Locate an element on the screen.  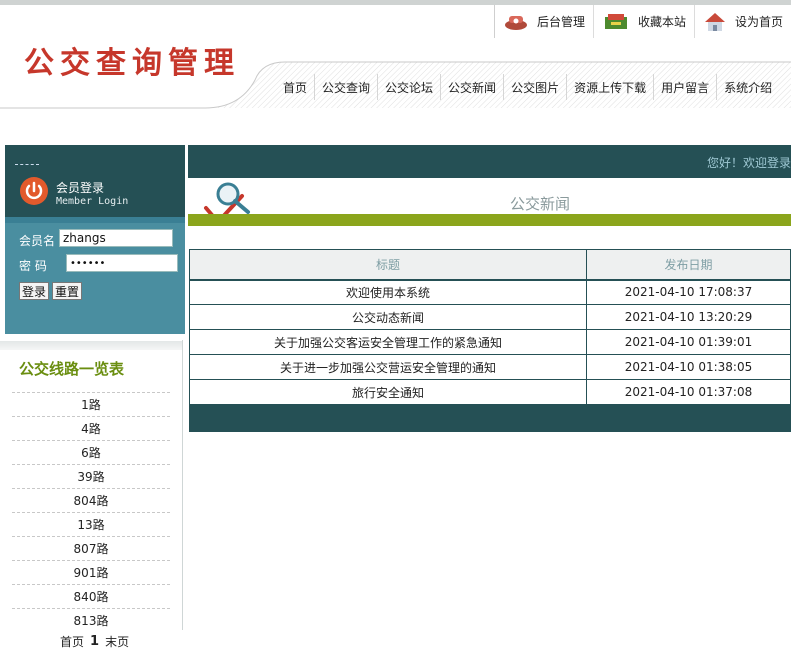
route-item: 840路 is located at coordinates (91, 596).